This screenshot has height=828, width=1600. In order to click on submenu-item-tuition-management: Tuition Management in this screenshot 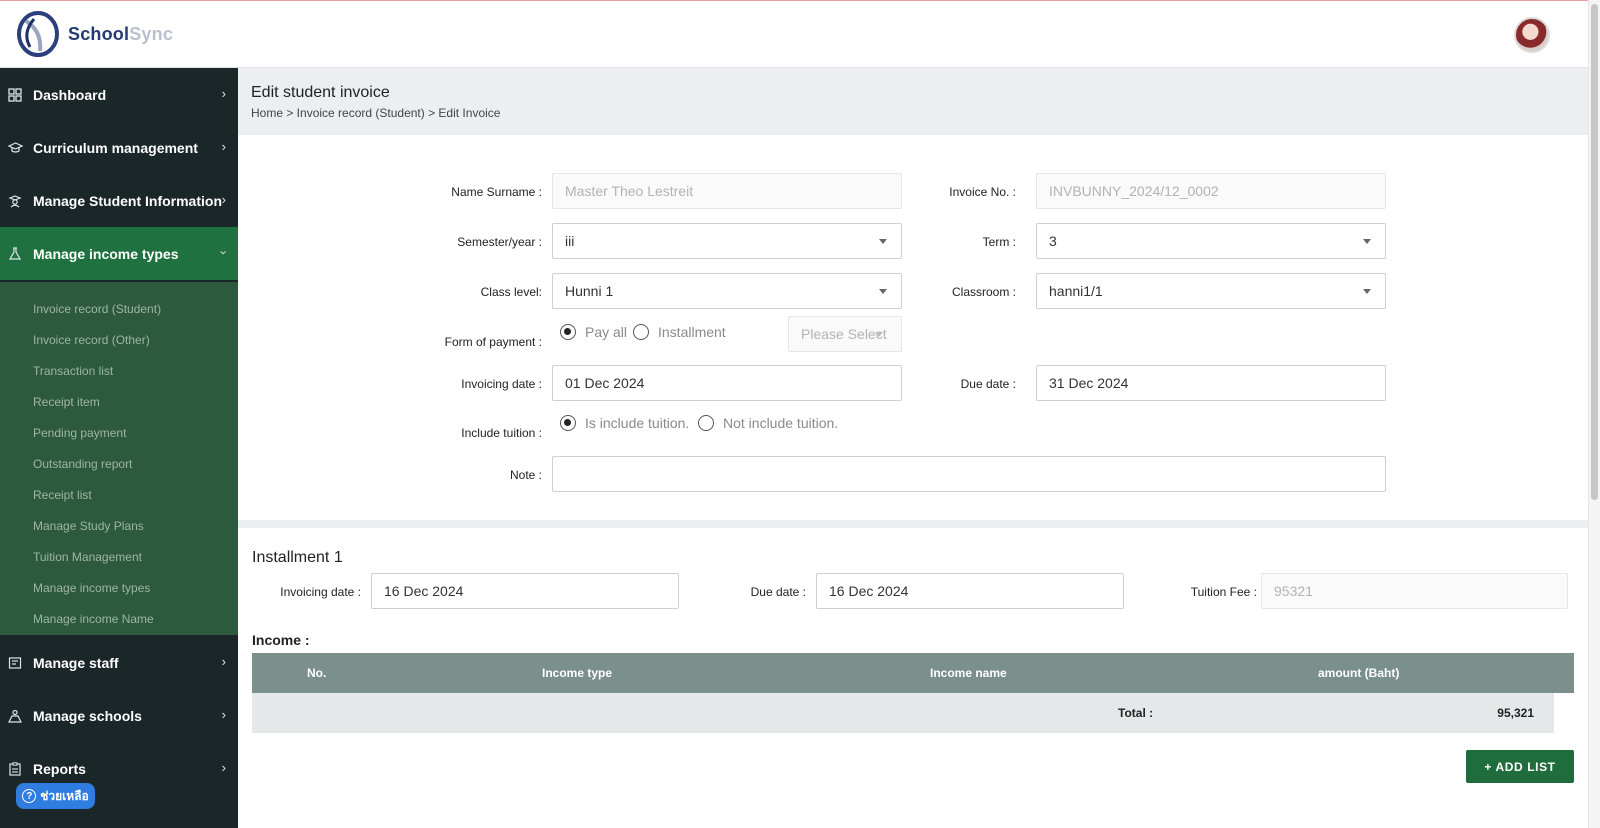, I will do `click(87, 557)`.